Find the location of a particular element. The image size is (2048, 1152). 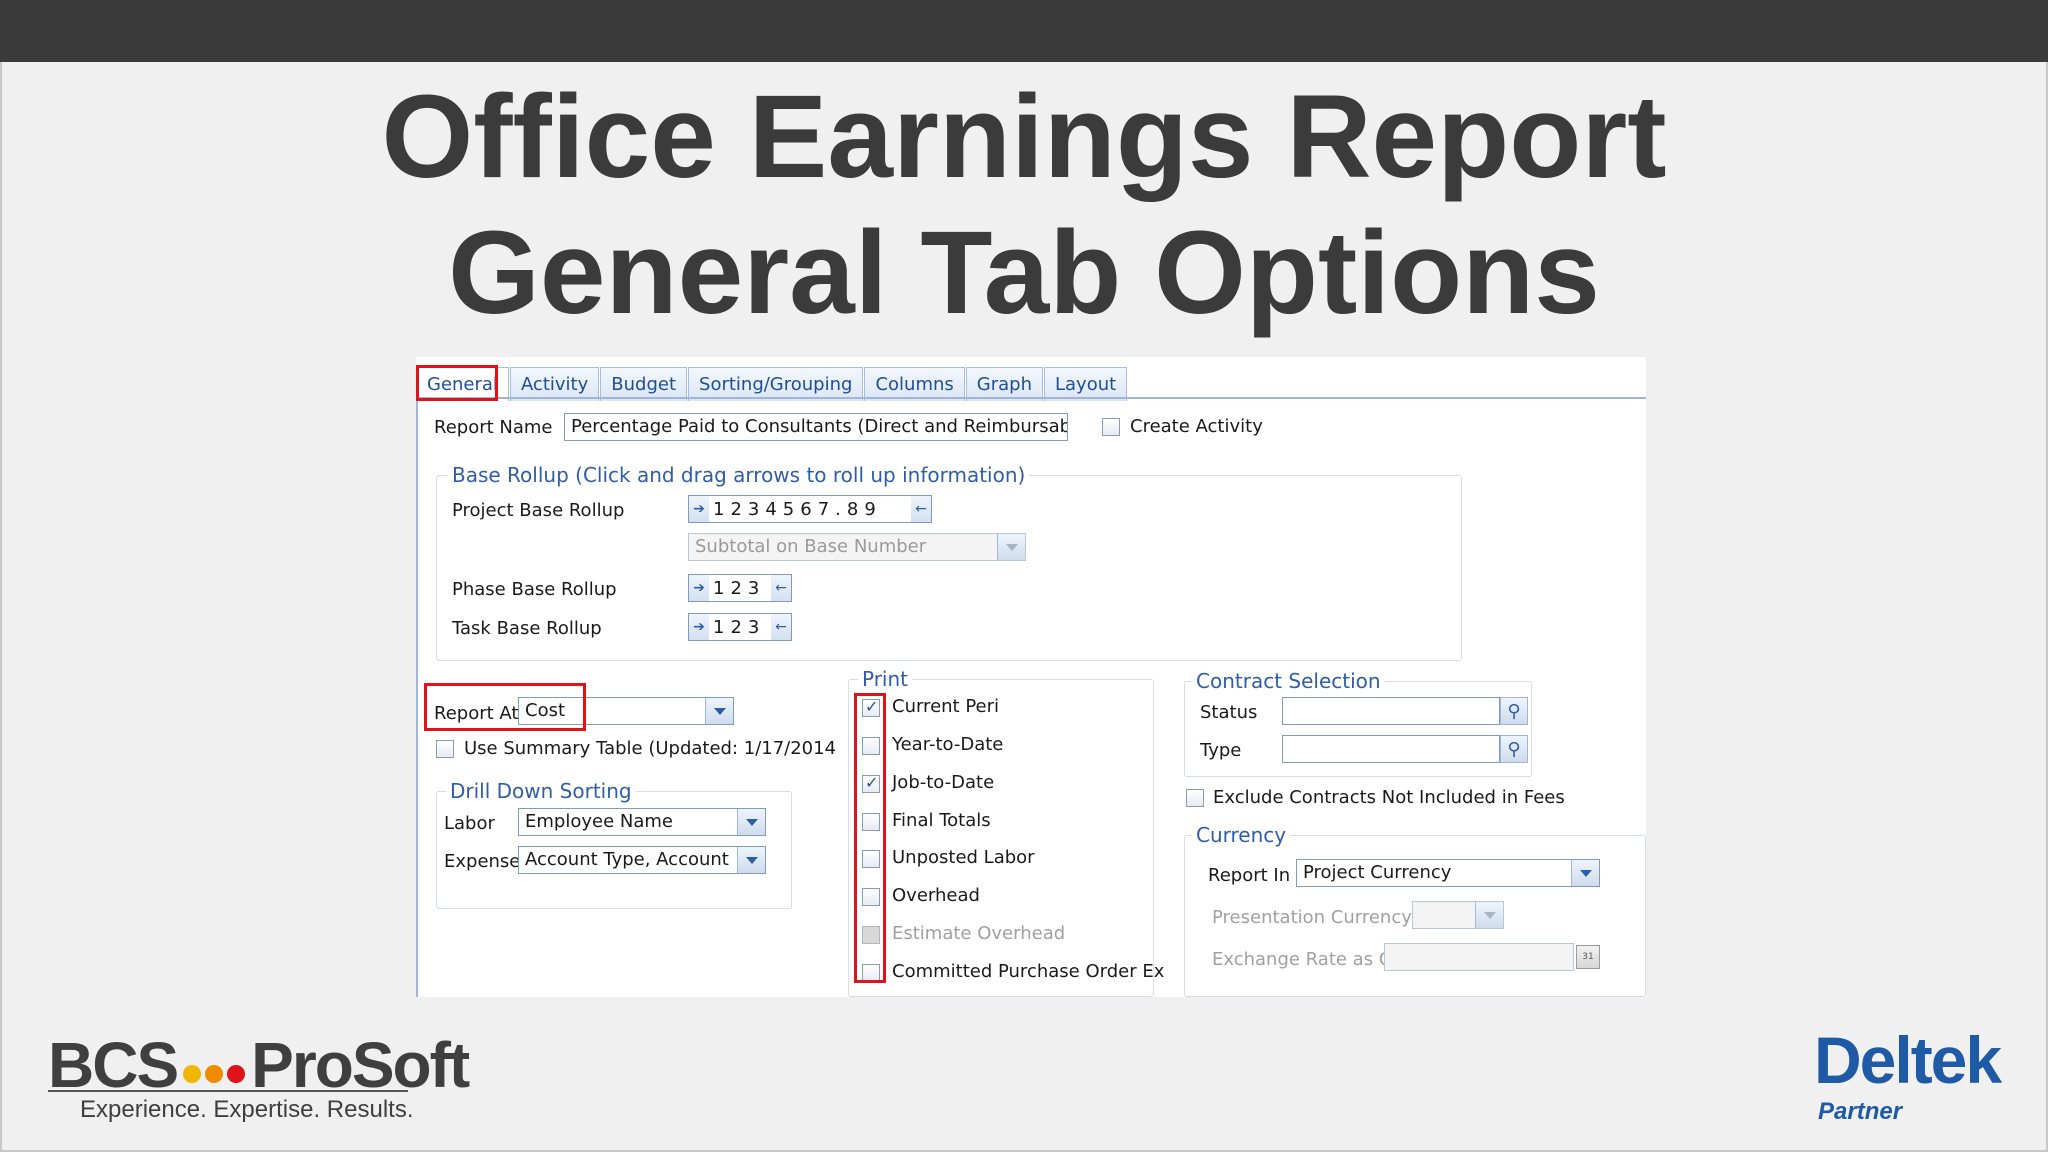

task-base-rollup-control: ➔ 123 ← is located at coordinates (740, 627).